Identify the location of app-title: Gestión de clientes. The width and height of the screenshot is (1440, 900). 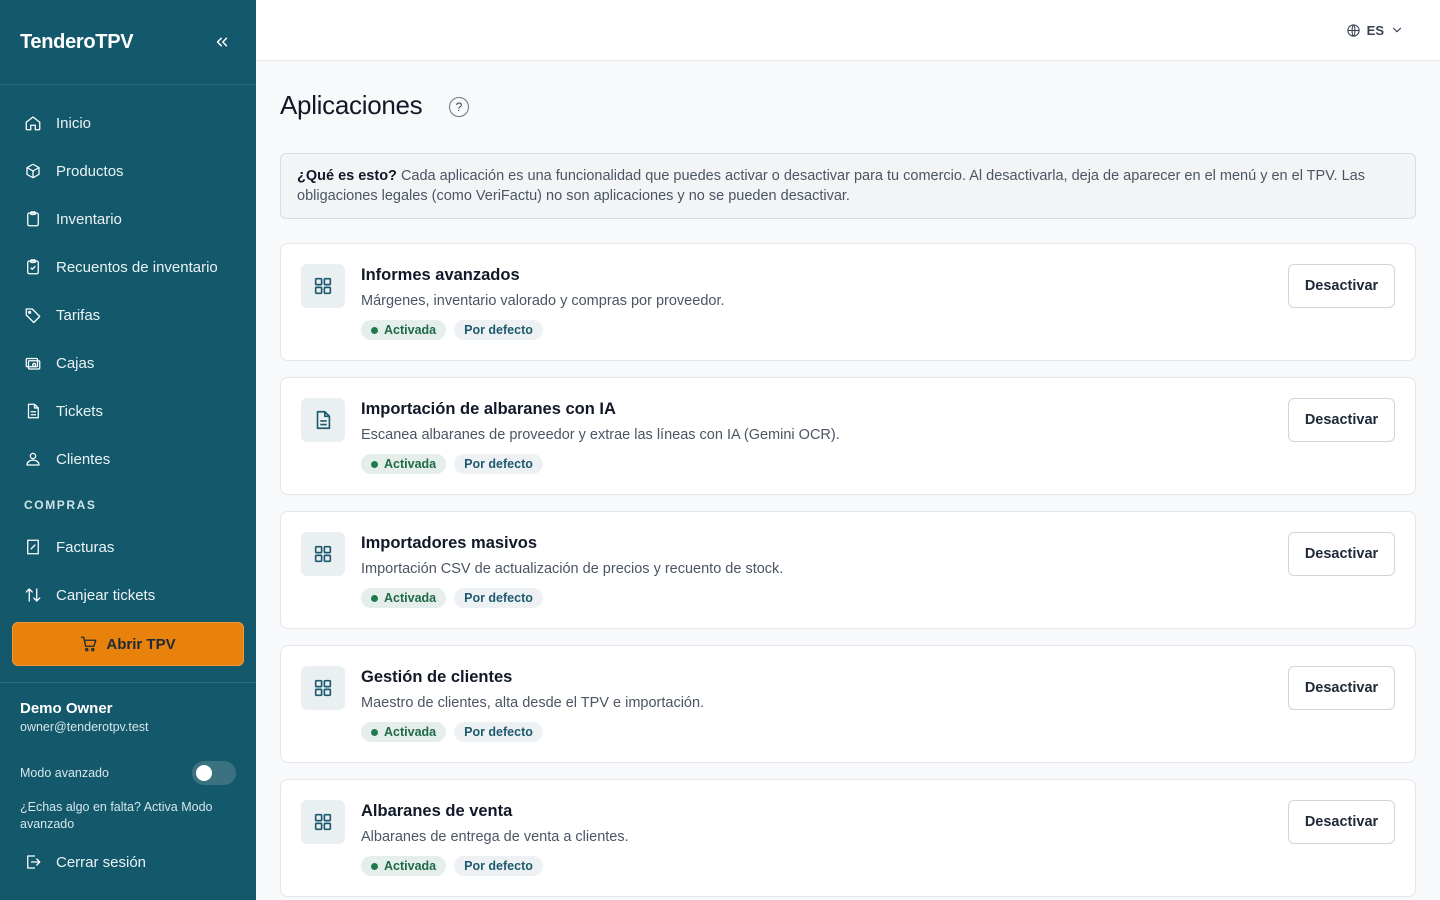
(437, 677).